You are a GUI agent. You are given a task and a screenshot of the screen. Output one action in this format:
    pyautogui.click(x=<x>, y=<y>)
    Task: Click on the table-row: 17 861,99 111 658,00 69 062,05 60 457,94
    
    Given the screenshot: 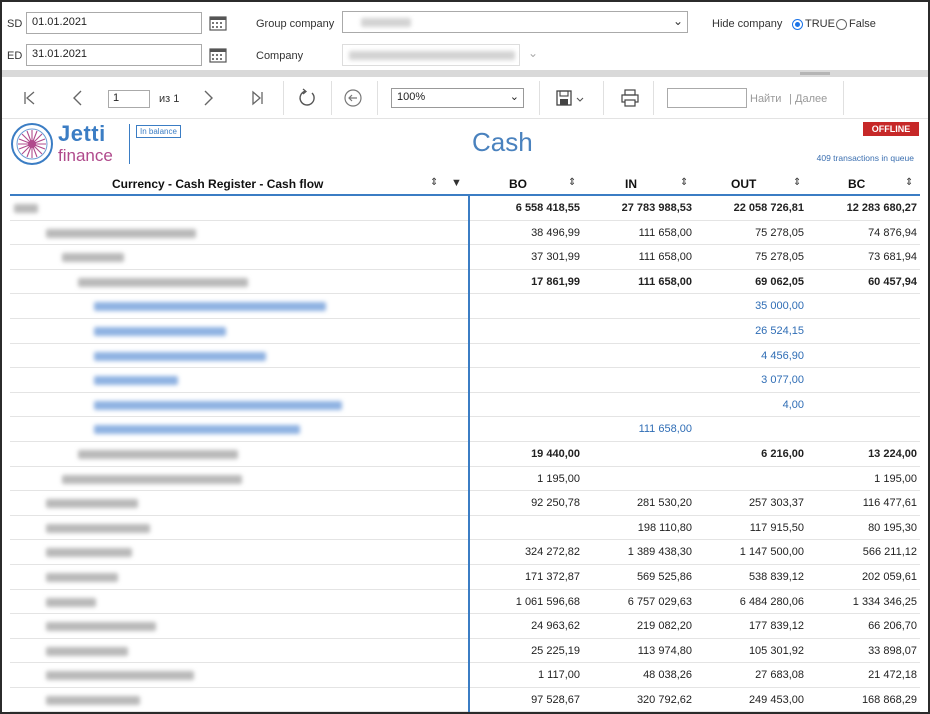 What is the action you would take?
    pyautogui.click(x=465, y=282)
    